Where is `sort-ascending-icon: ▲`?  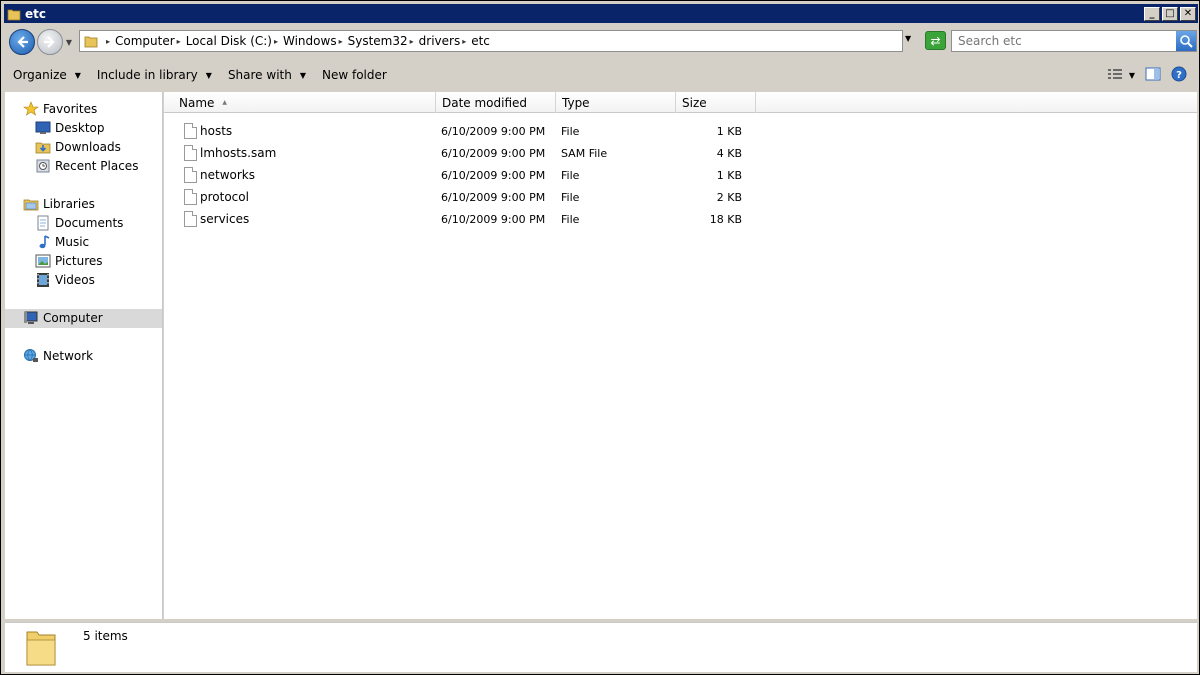 sort-ascending-icon: ▲ is located at coordinates (225, 102).